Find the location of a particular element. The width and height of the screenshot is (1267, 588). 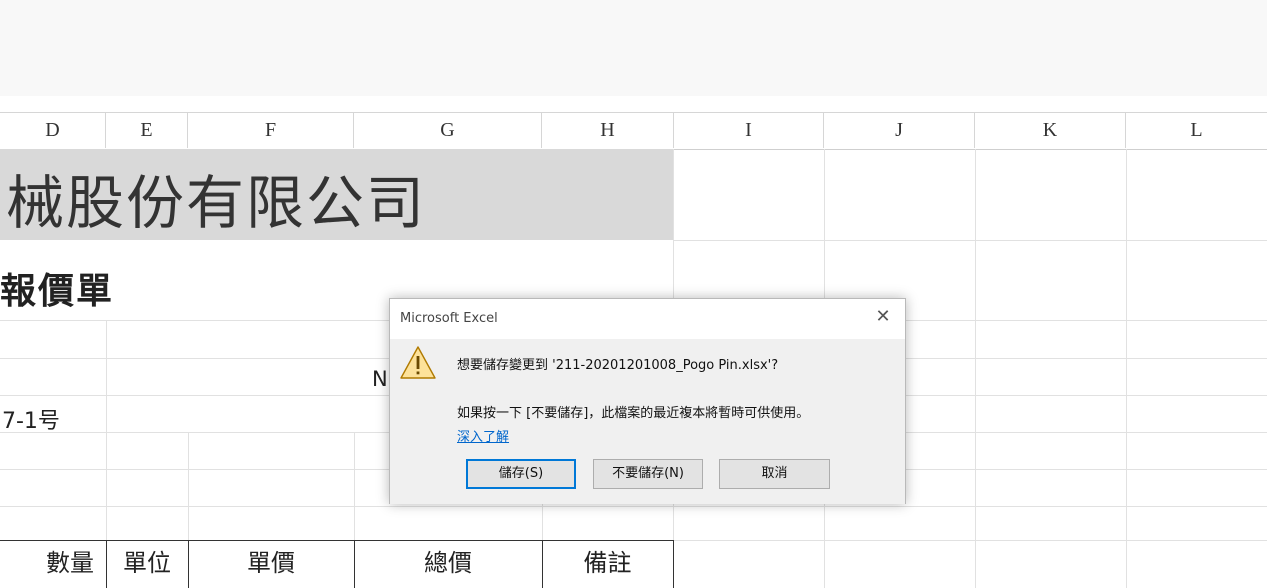

table-header-remarks: 備註 is located at coordinates (607, 563).